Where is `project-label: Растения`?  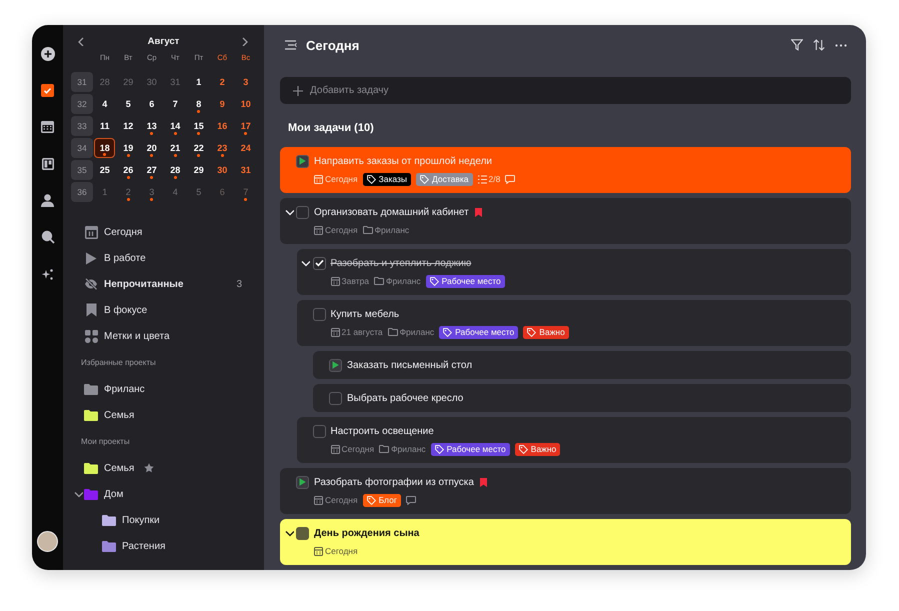
project-label: Растения is located at coordinates (144, 546).